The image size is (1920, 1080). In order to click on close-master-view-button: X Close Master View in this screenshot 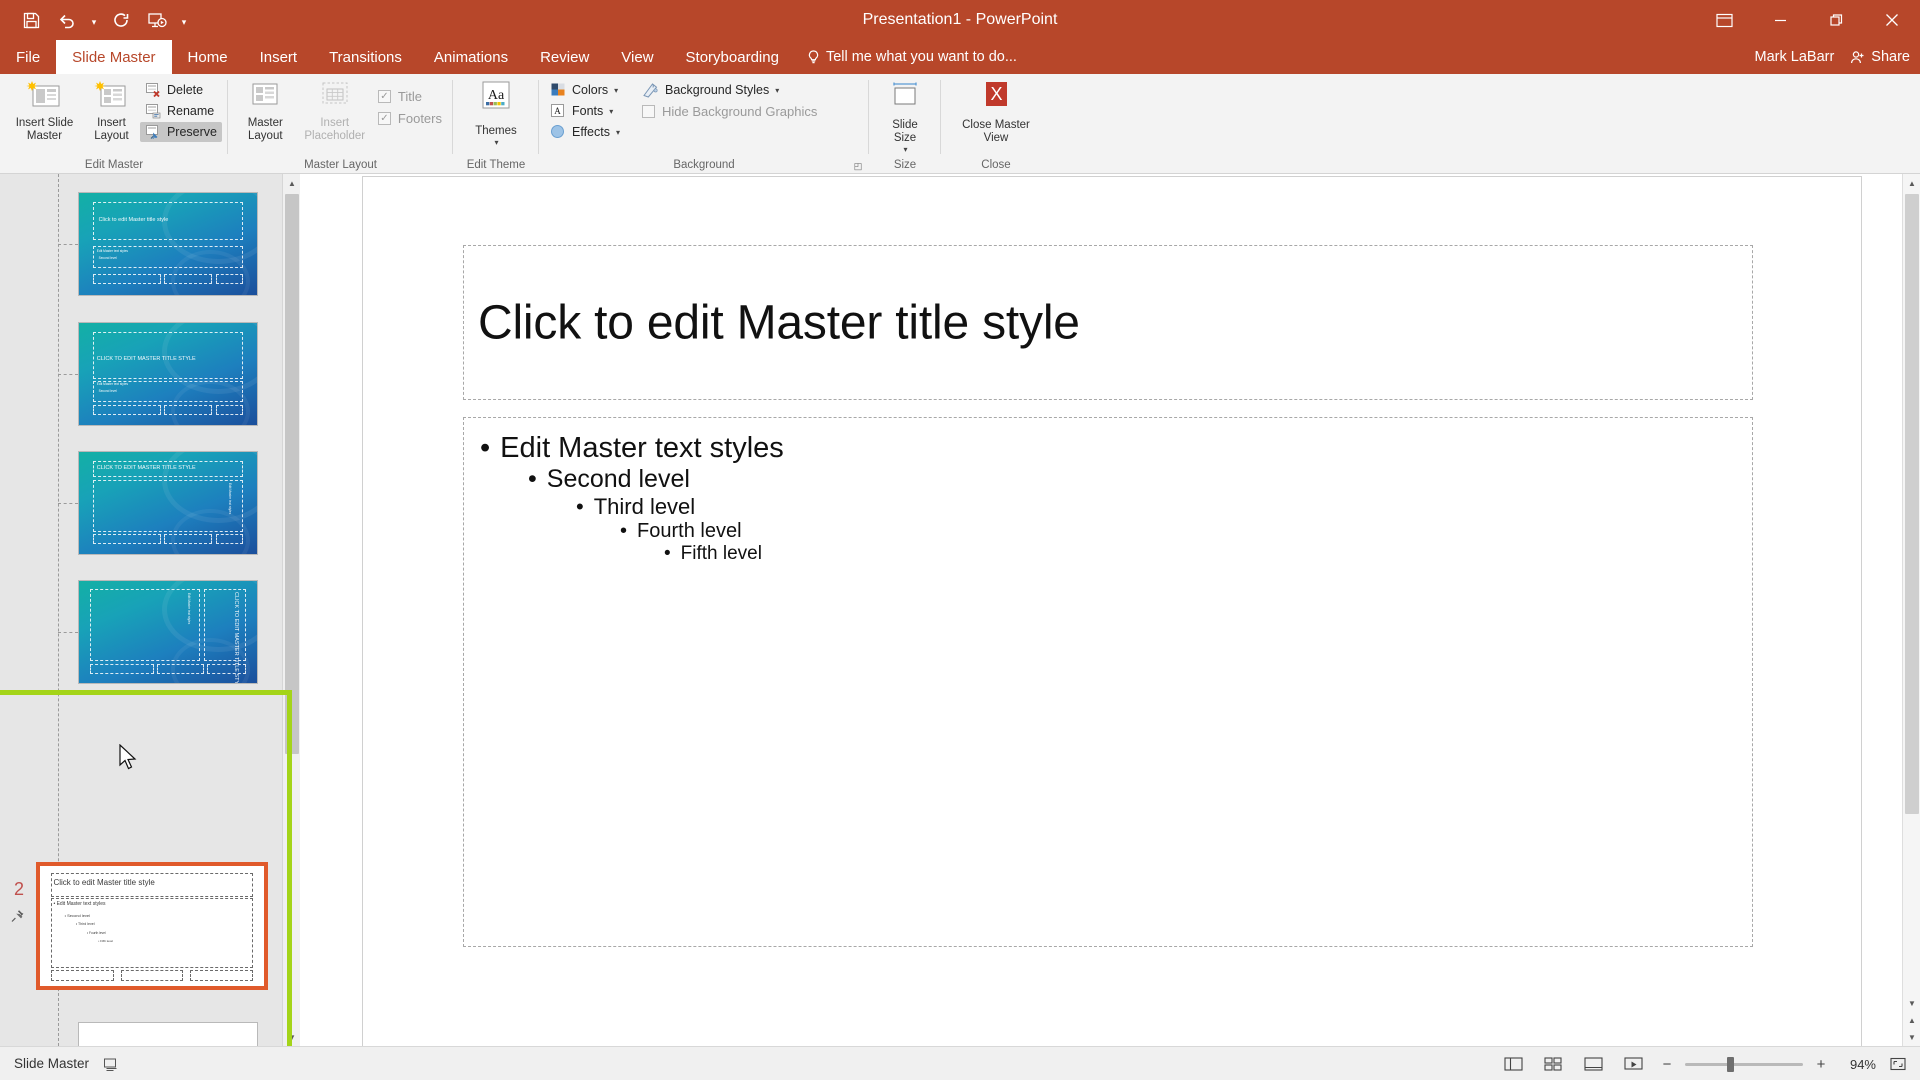, I will do `click(996, 112)`.